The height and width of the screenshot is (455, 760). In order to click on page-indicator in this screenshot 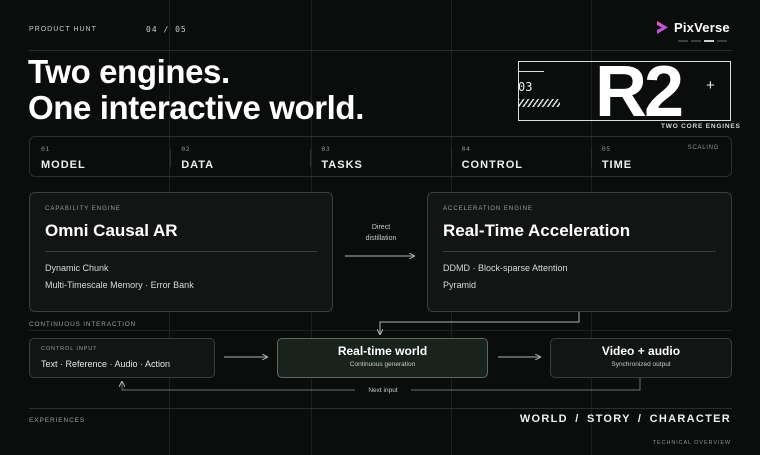, I will do `click(702, 41)`.